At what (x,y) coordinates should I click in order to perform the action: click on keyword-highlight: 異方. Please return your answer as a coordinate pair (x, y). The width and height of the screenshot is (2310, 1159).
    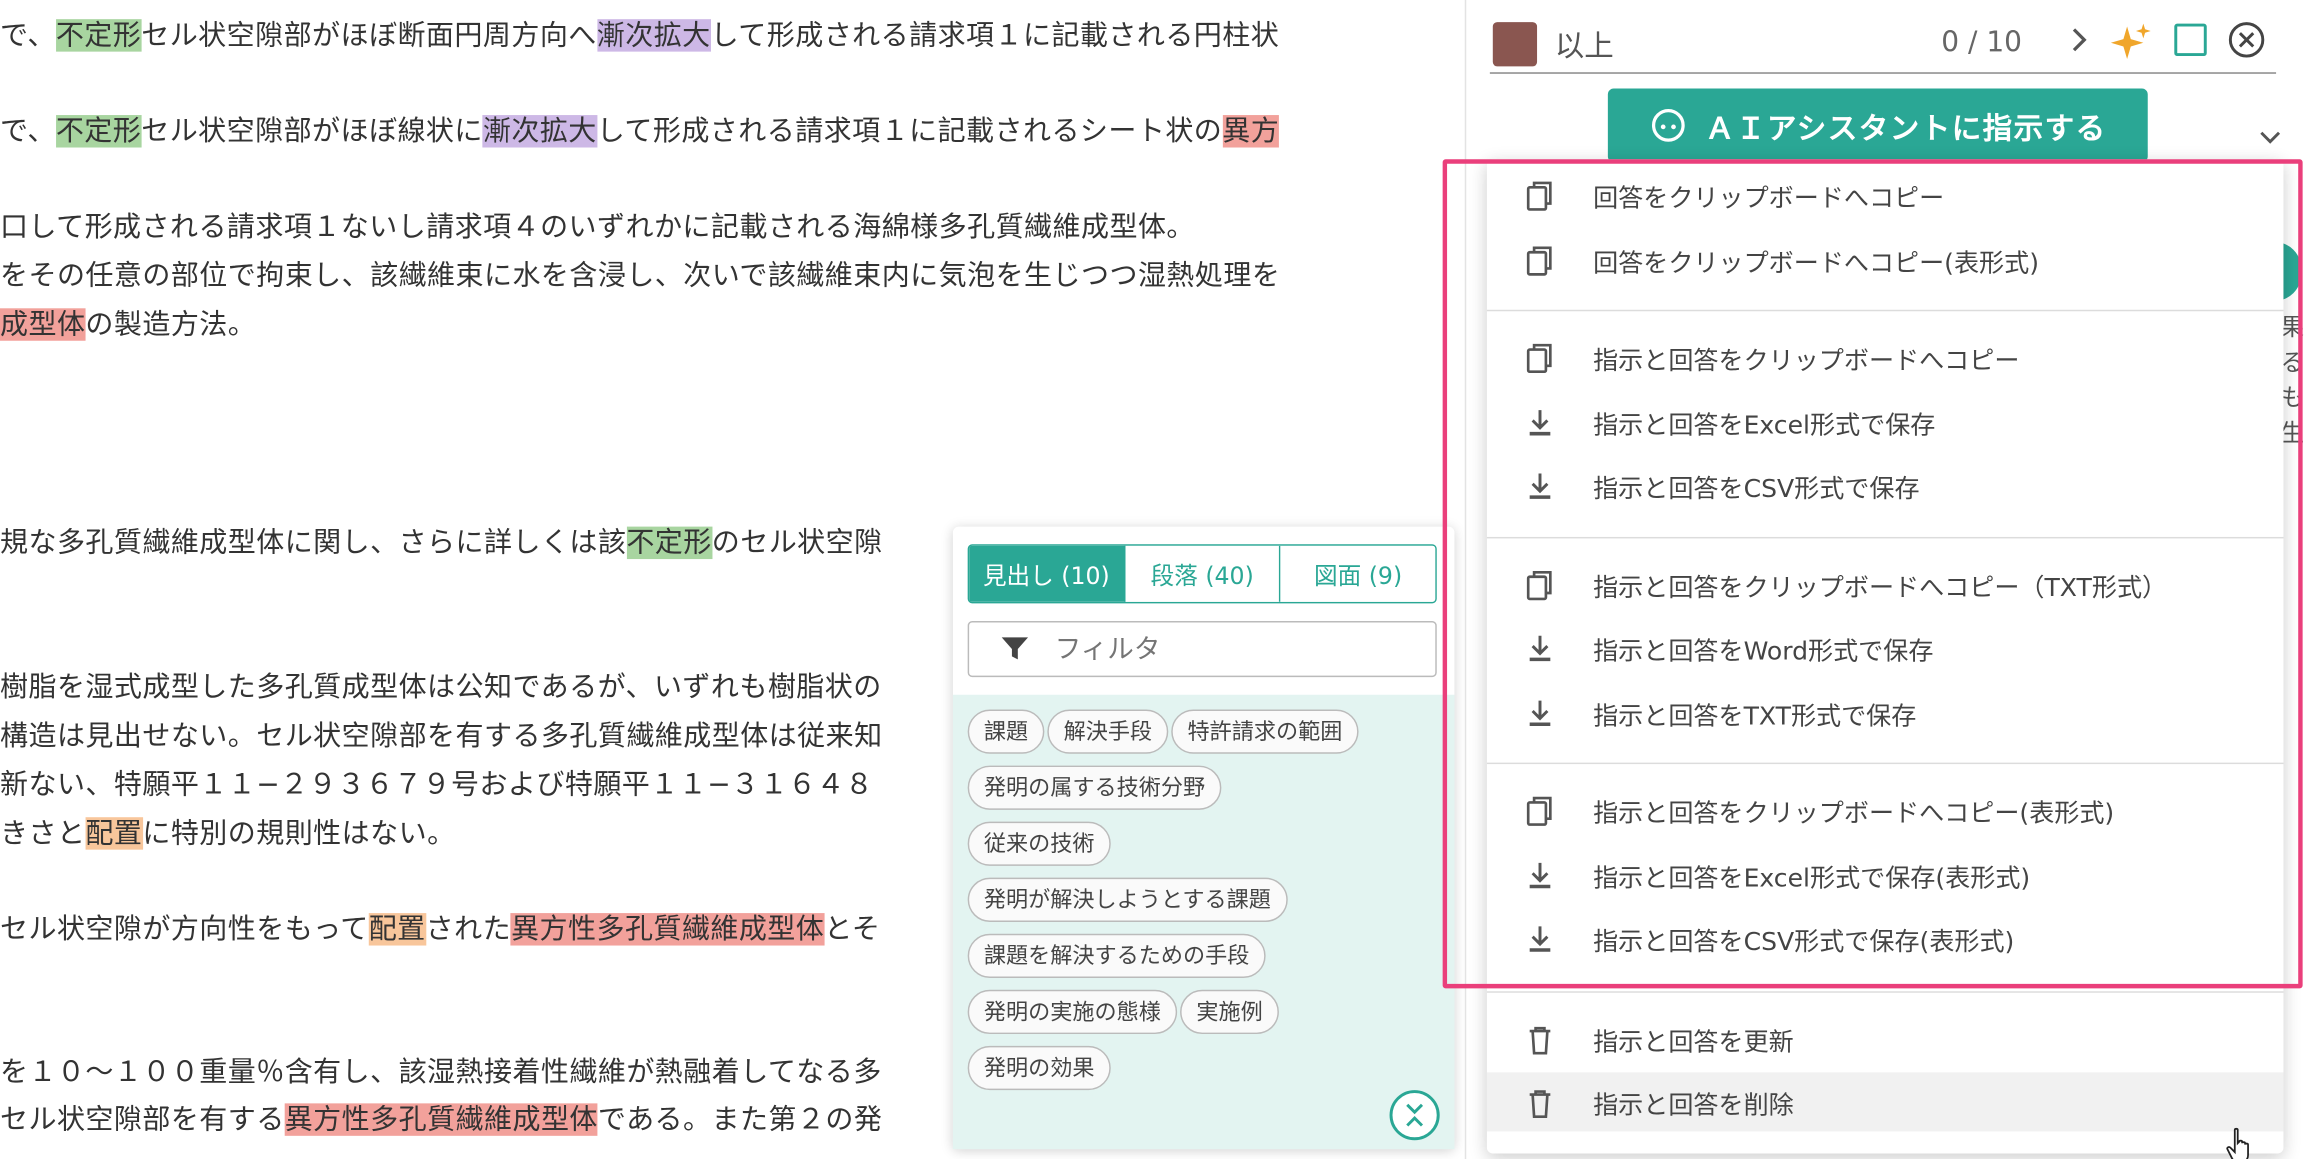
    Looking at the image, I should click on (1251, 131).